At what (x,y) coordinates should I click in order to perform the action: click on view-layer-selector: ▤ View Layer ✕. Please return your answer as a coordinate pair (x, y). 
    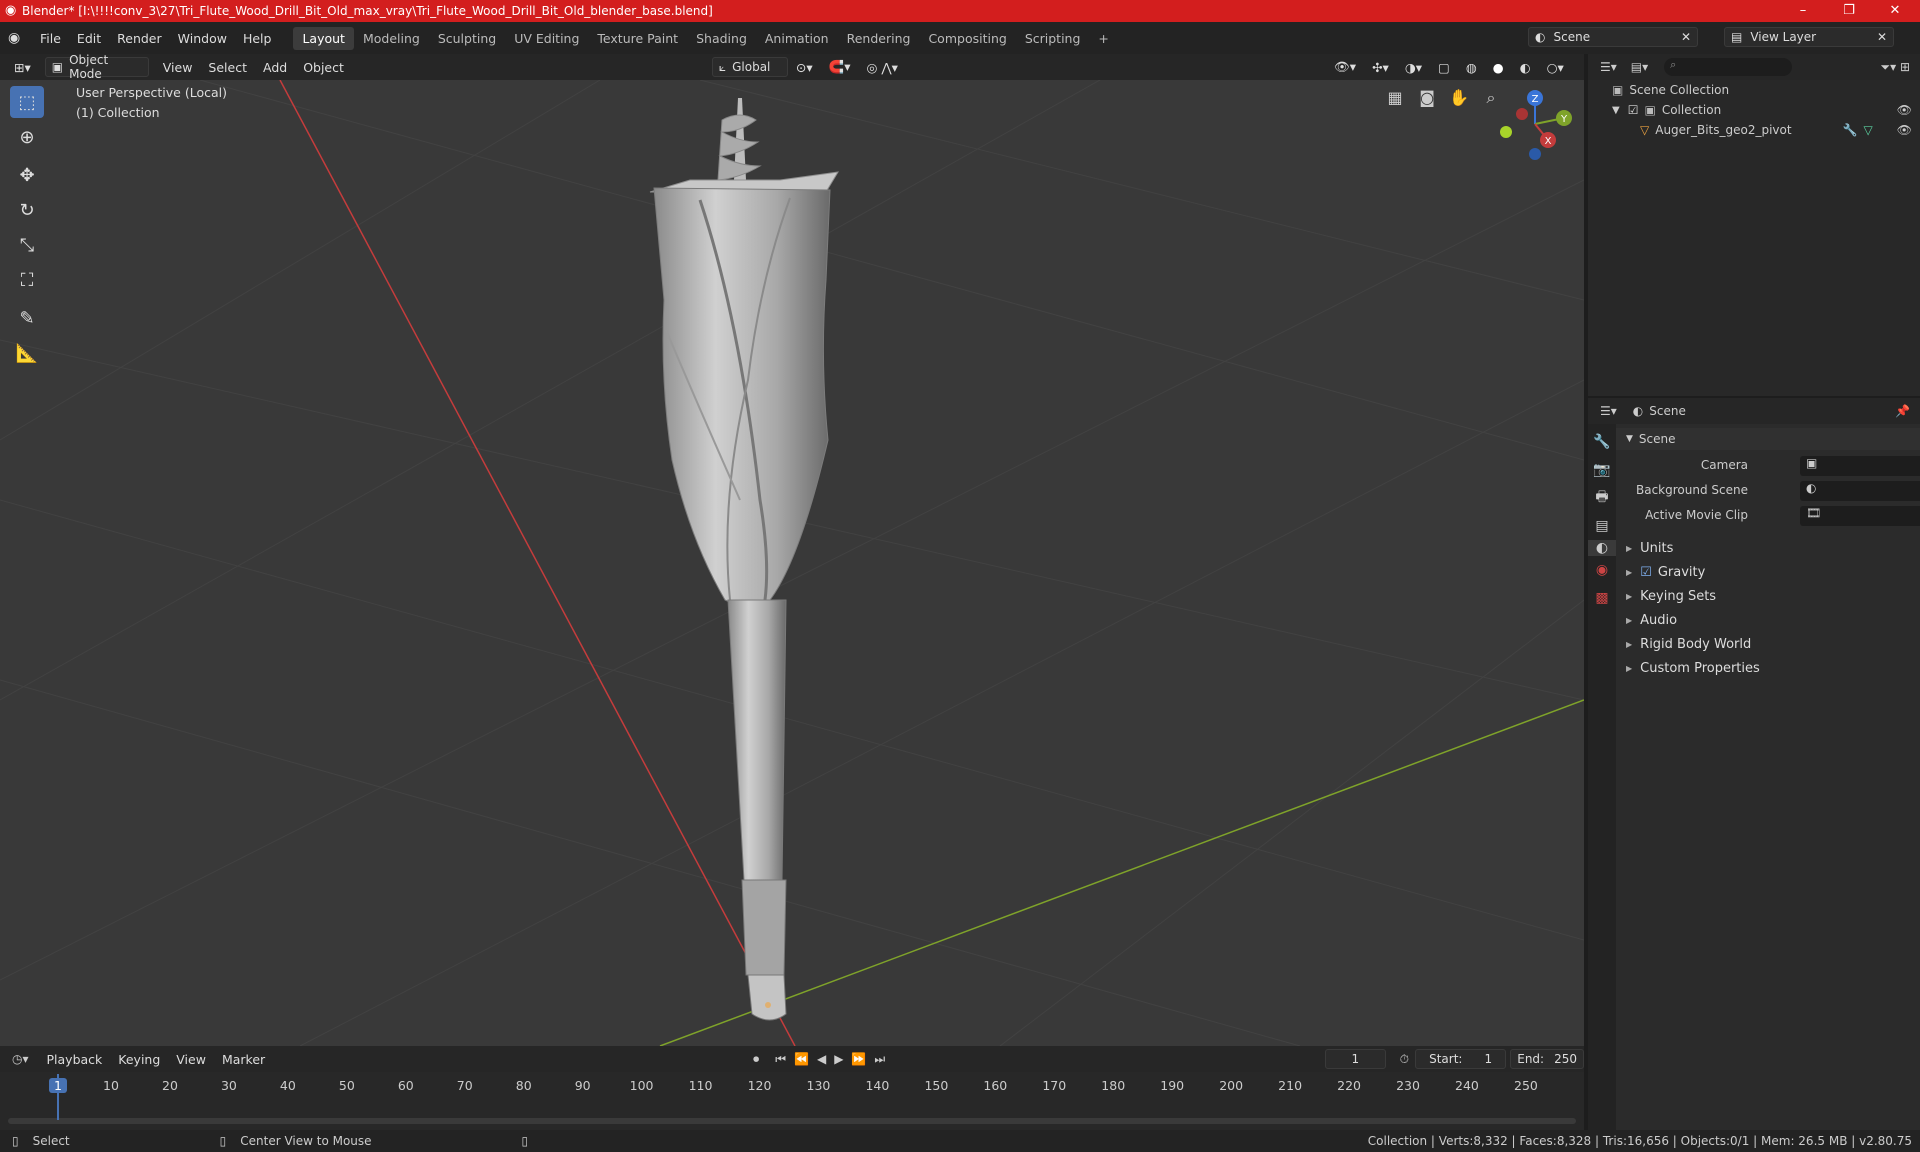
    Looking at the image, I should click on (1809, 37).